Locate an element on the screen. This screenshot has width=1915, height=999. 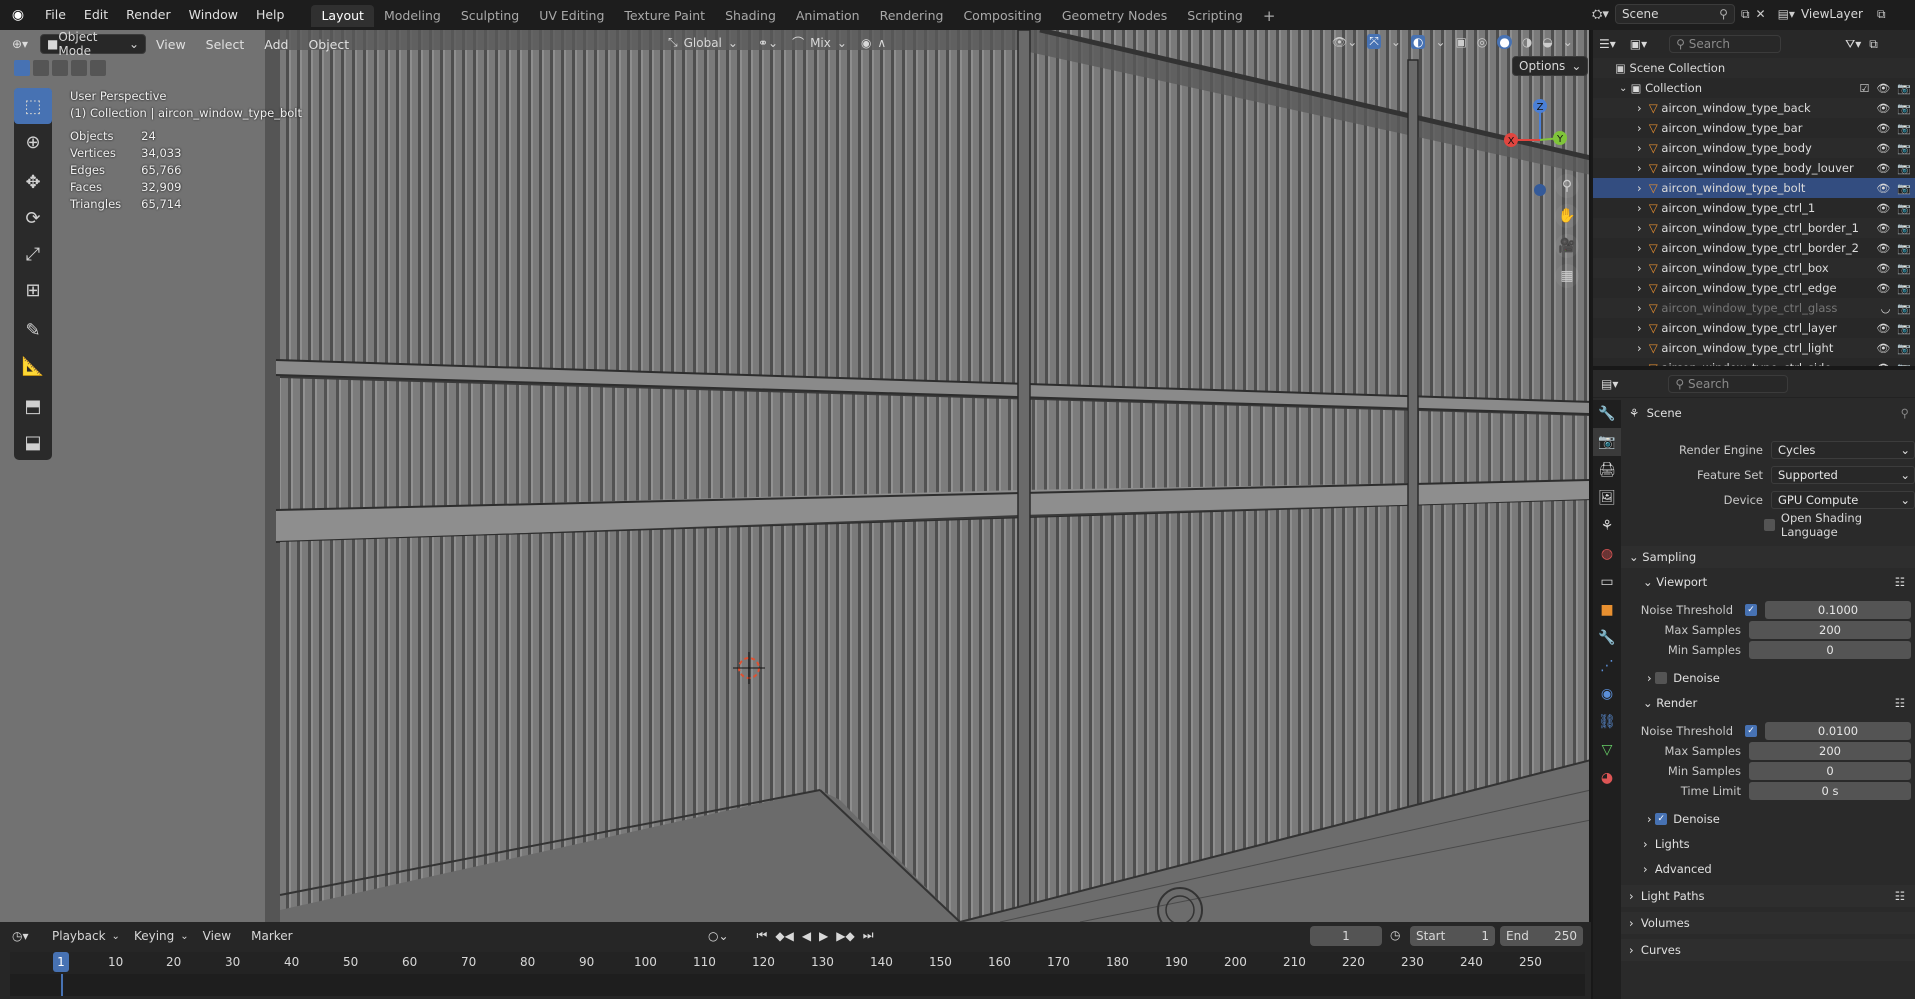
tree-row-object: › ▽ aircon_window_type_ctrl_border_1 👁 📷 is located at coordinates (1754, 228).